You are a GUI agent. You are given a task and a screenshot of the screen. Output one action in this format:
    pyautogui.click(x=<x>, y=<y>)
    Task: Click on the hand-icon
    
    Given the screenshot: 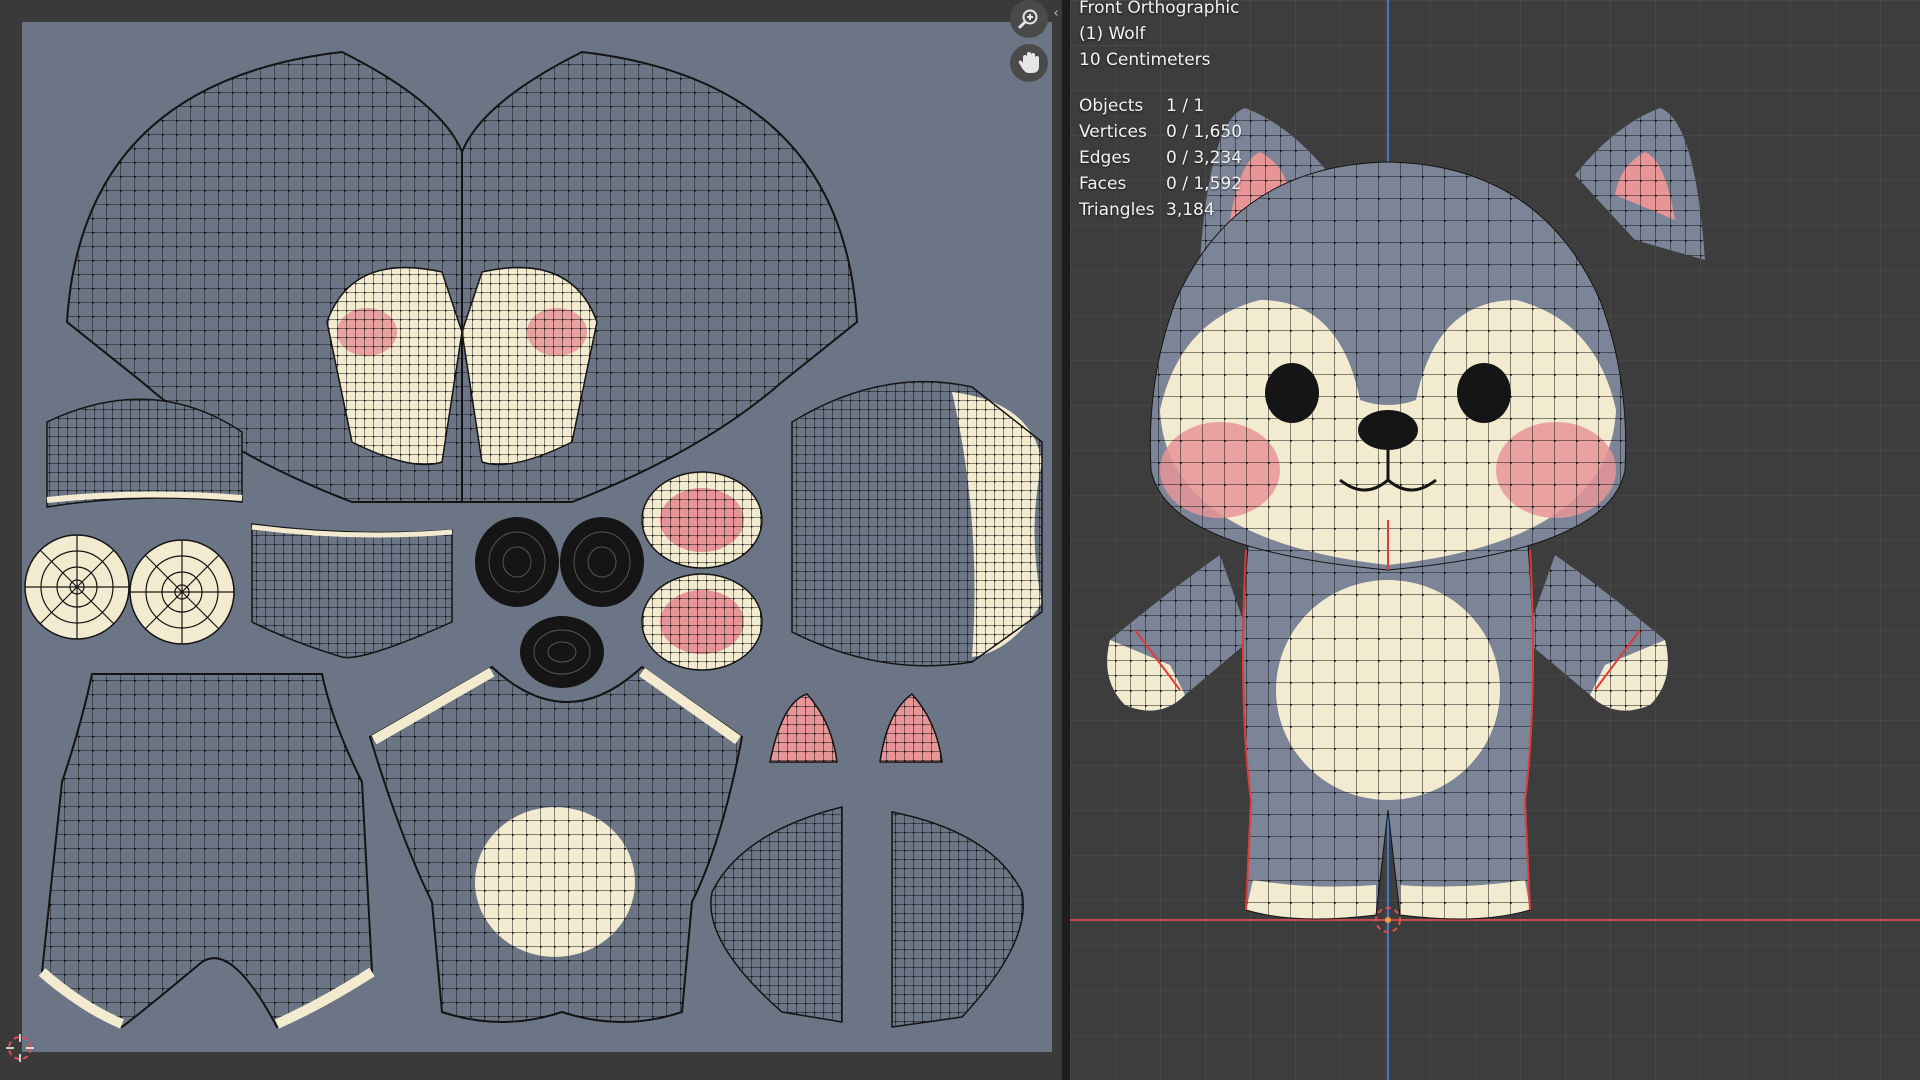 What is the action you would take?
    pyautogui.click(x=1028, y=62)
    